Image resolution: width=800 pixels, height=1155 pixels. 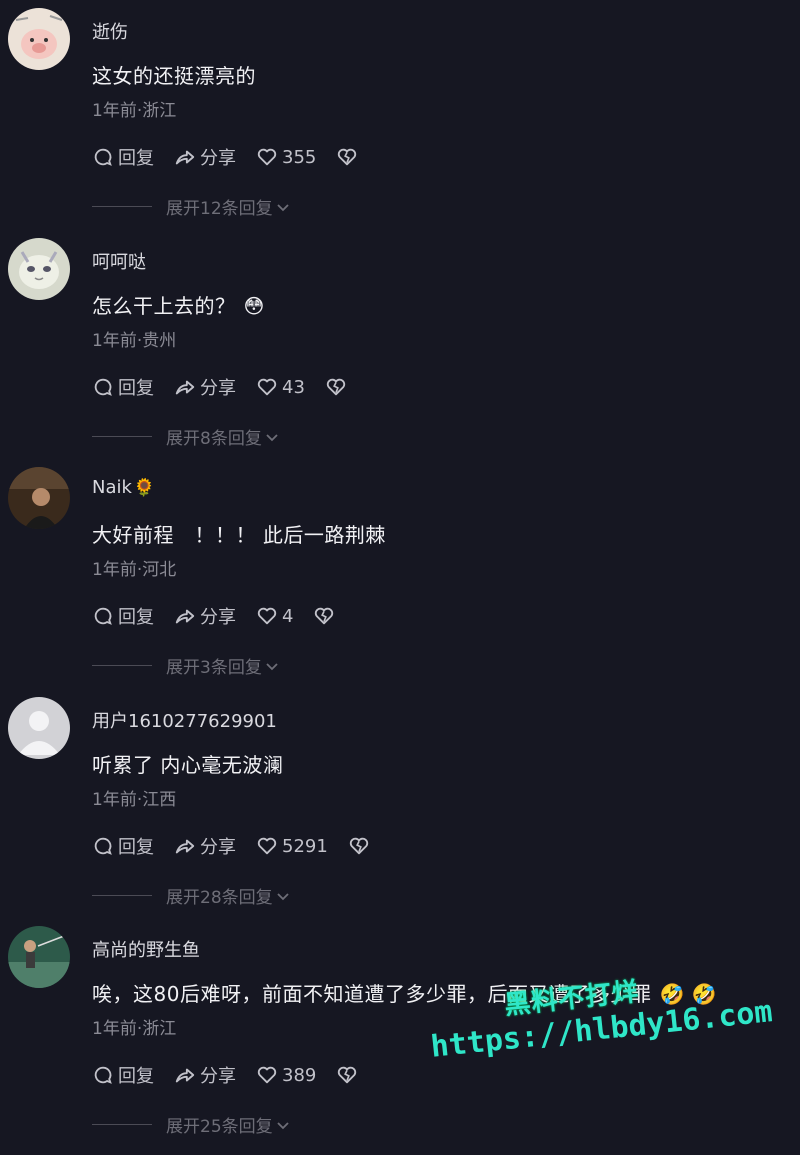 I want to click on expand-label: 展开3条回复, so click(x=214, y=668).